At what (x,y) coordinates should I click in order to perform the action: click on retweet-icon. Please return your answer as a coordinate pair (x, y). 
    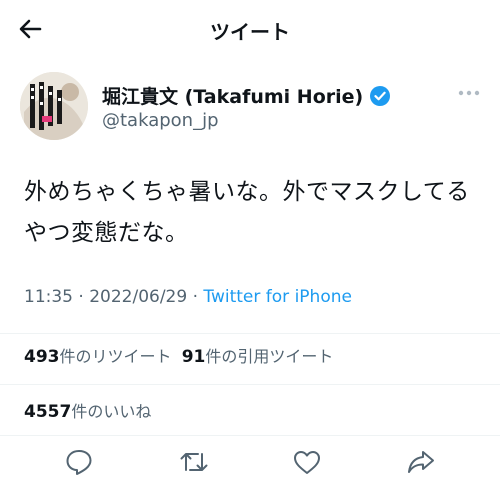
    Looking at the image, I should click on (194, 462).